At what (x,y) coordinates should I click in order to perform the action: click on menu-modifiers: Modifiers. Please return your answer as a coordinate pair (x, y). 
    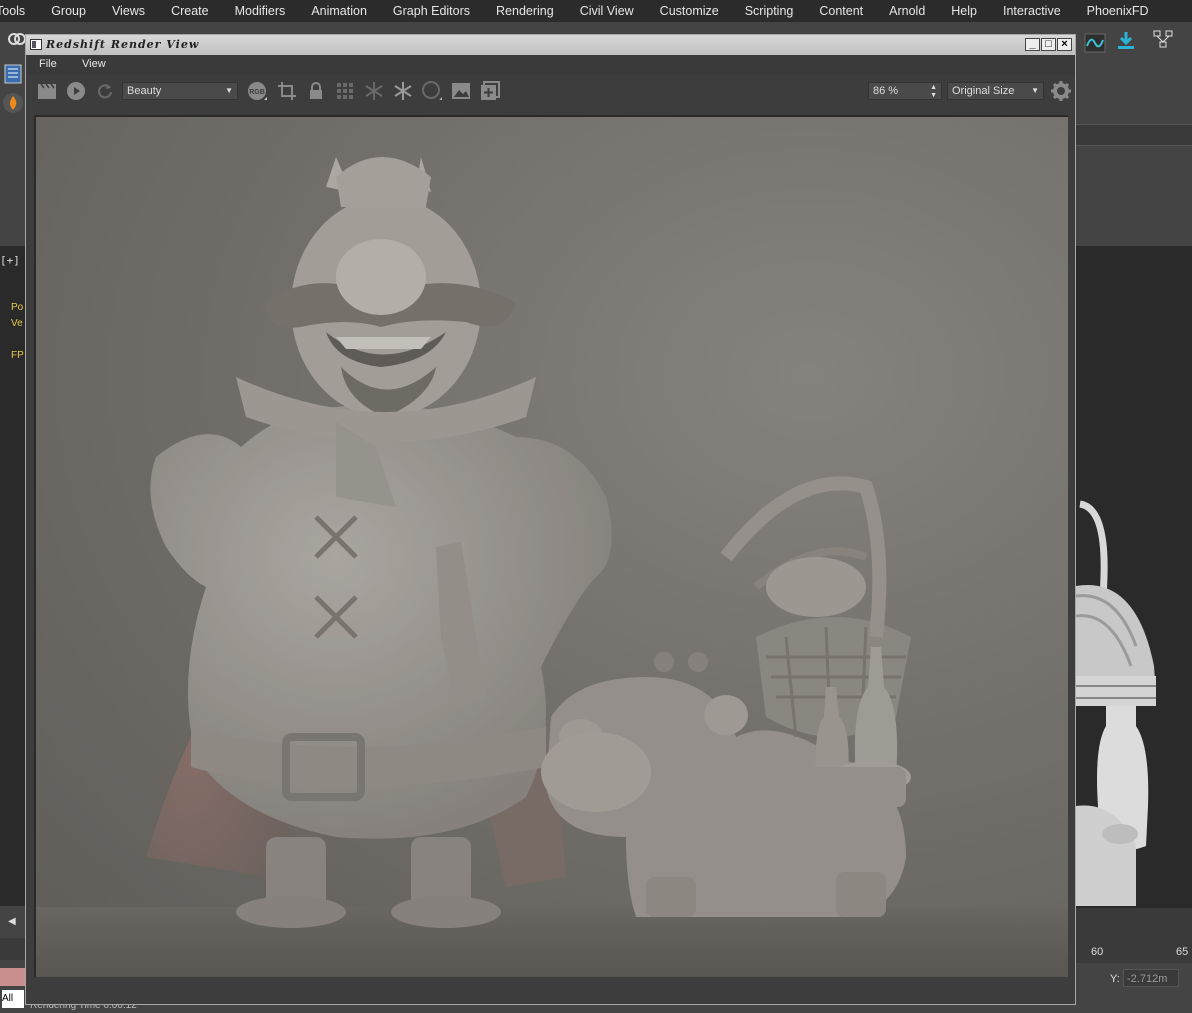
    Looking at the image, I should click on (260, 11).